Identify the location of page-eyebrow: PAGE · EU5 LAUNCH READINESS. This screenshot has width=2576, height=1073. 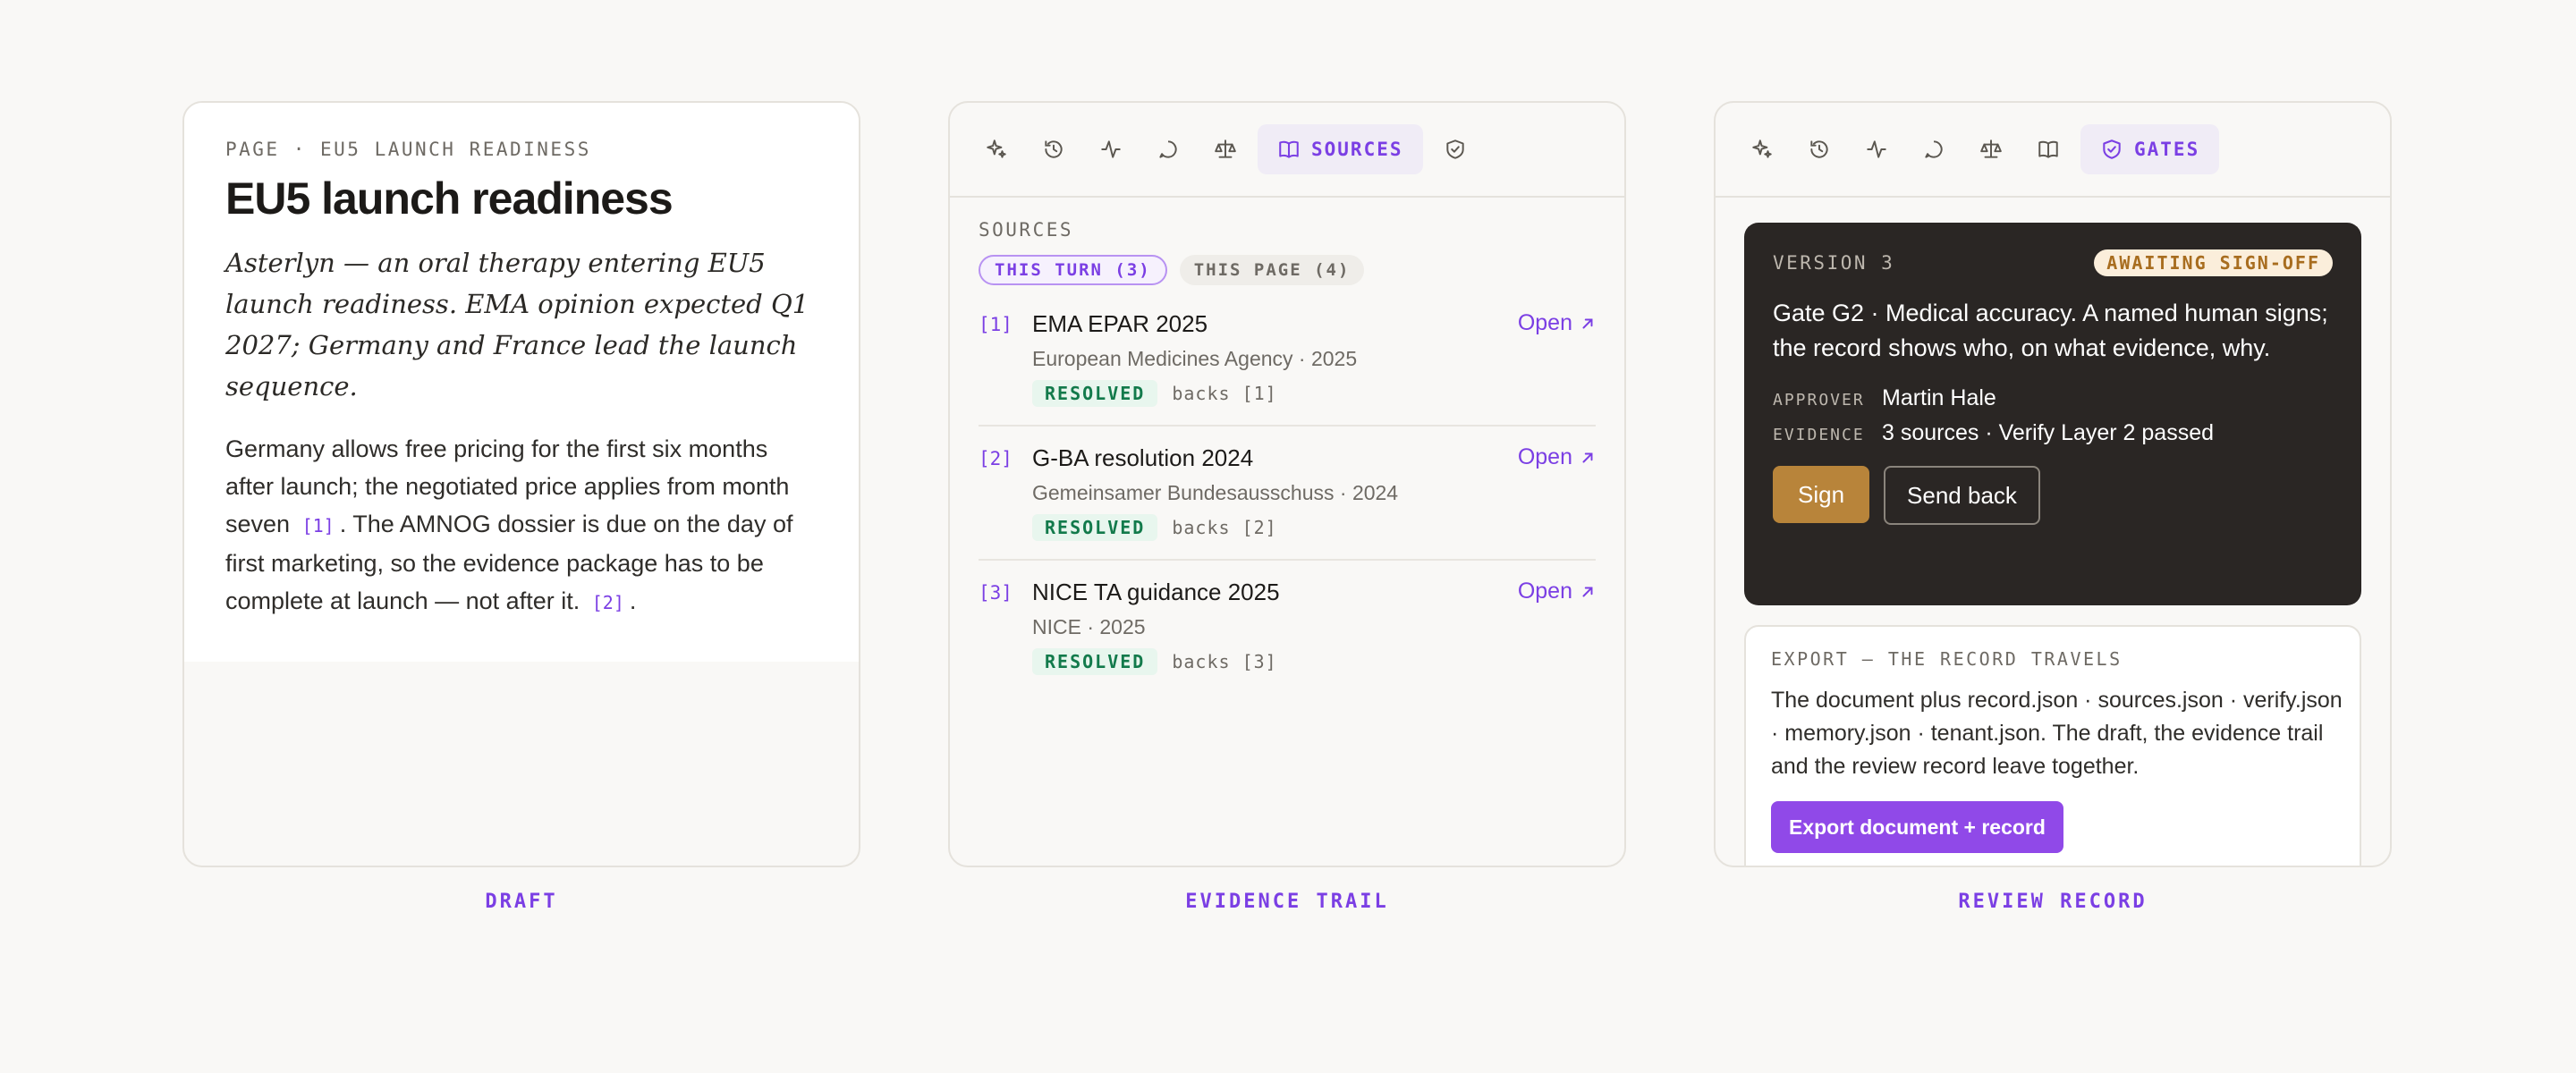
(408, 149).